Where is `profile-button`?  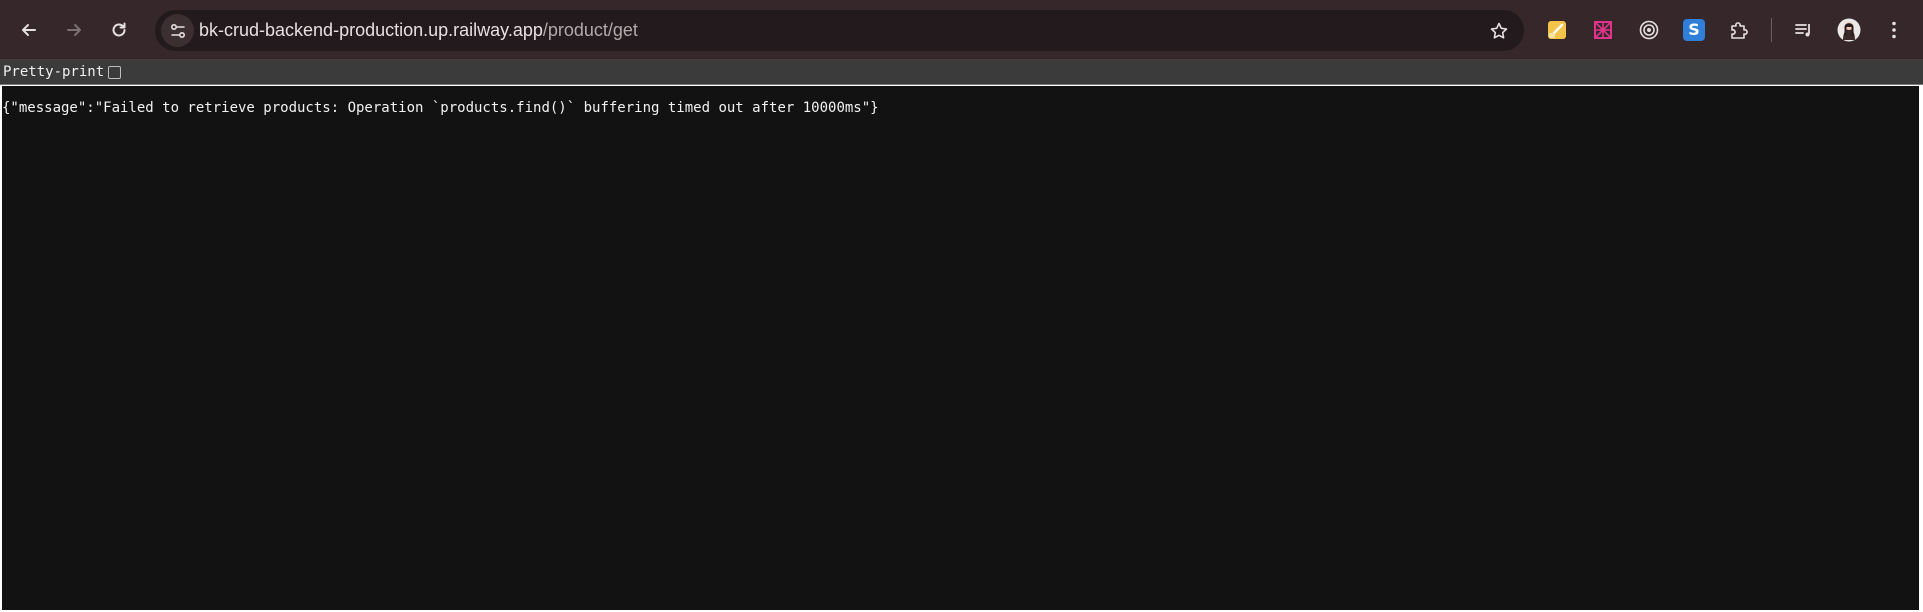 profile-button is located at coordinates (1849, 30).